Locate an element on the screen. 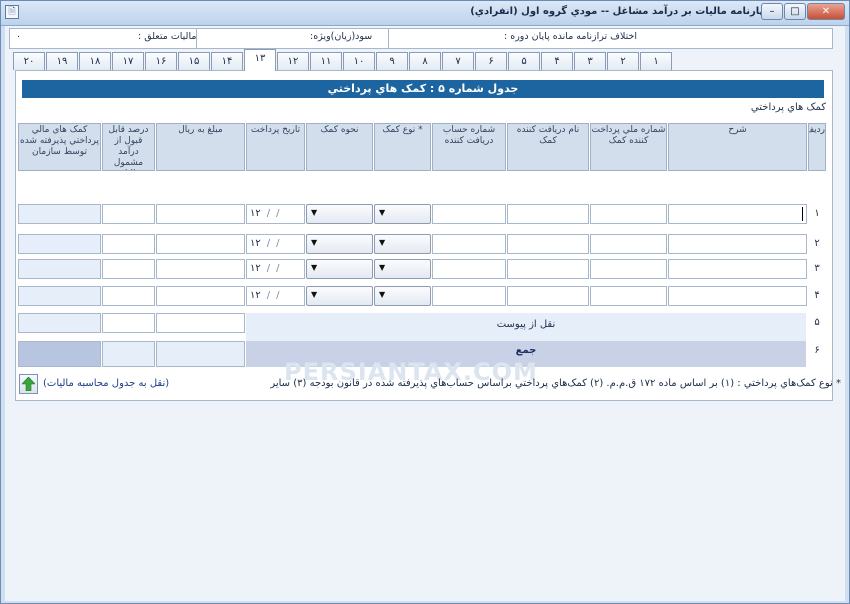 The height and width of the screenshot is (604, 850). maximize-button: □ is located at coordinates (795, 11).